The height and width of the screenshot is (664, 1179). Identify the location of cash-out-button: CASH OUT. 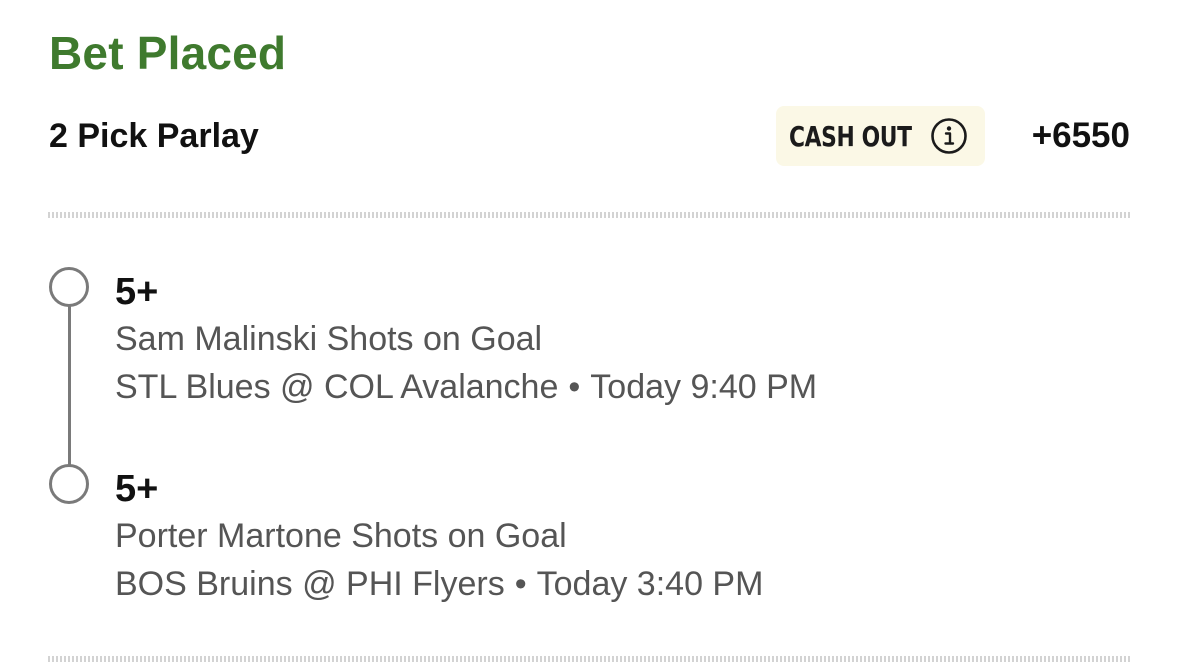
(880, 136).